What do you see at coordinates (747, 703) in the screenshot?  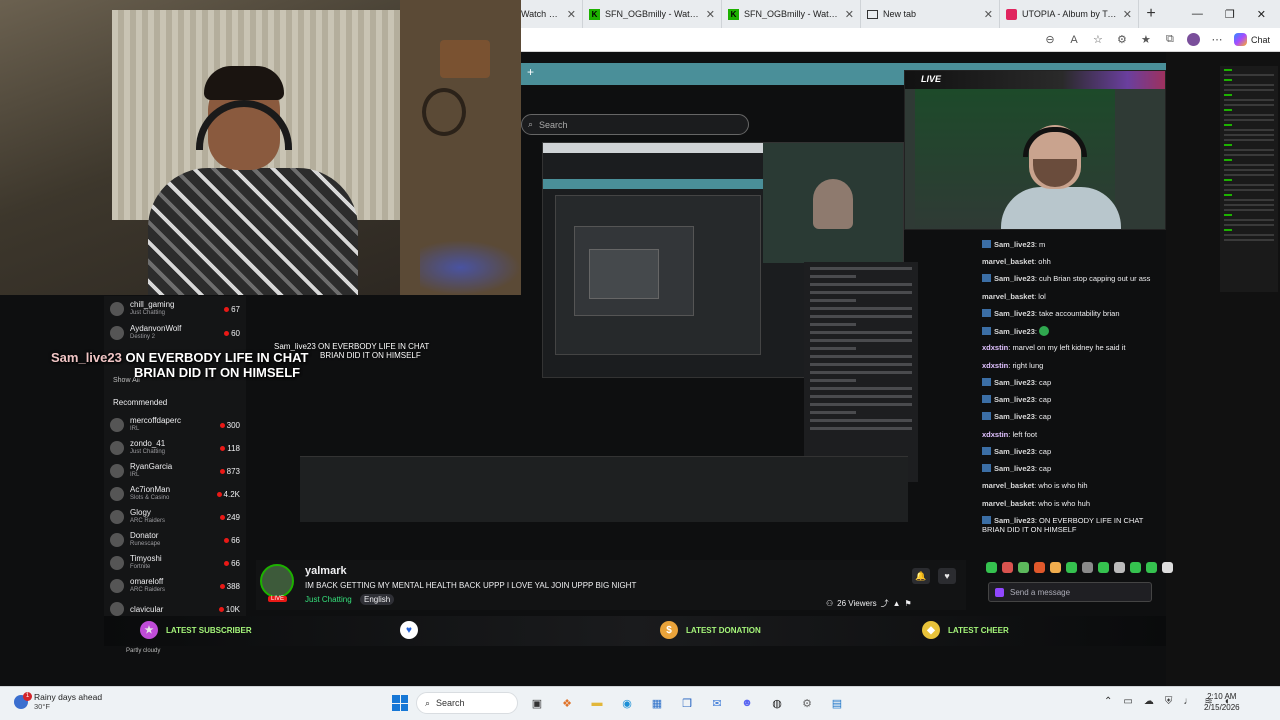 I see `discord-icon: ☻` at bounding box center [747, 703].